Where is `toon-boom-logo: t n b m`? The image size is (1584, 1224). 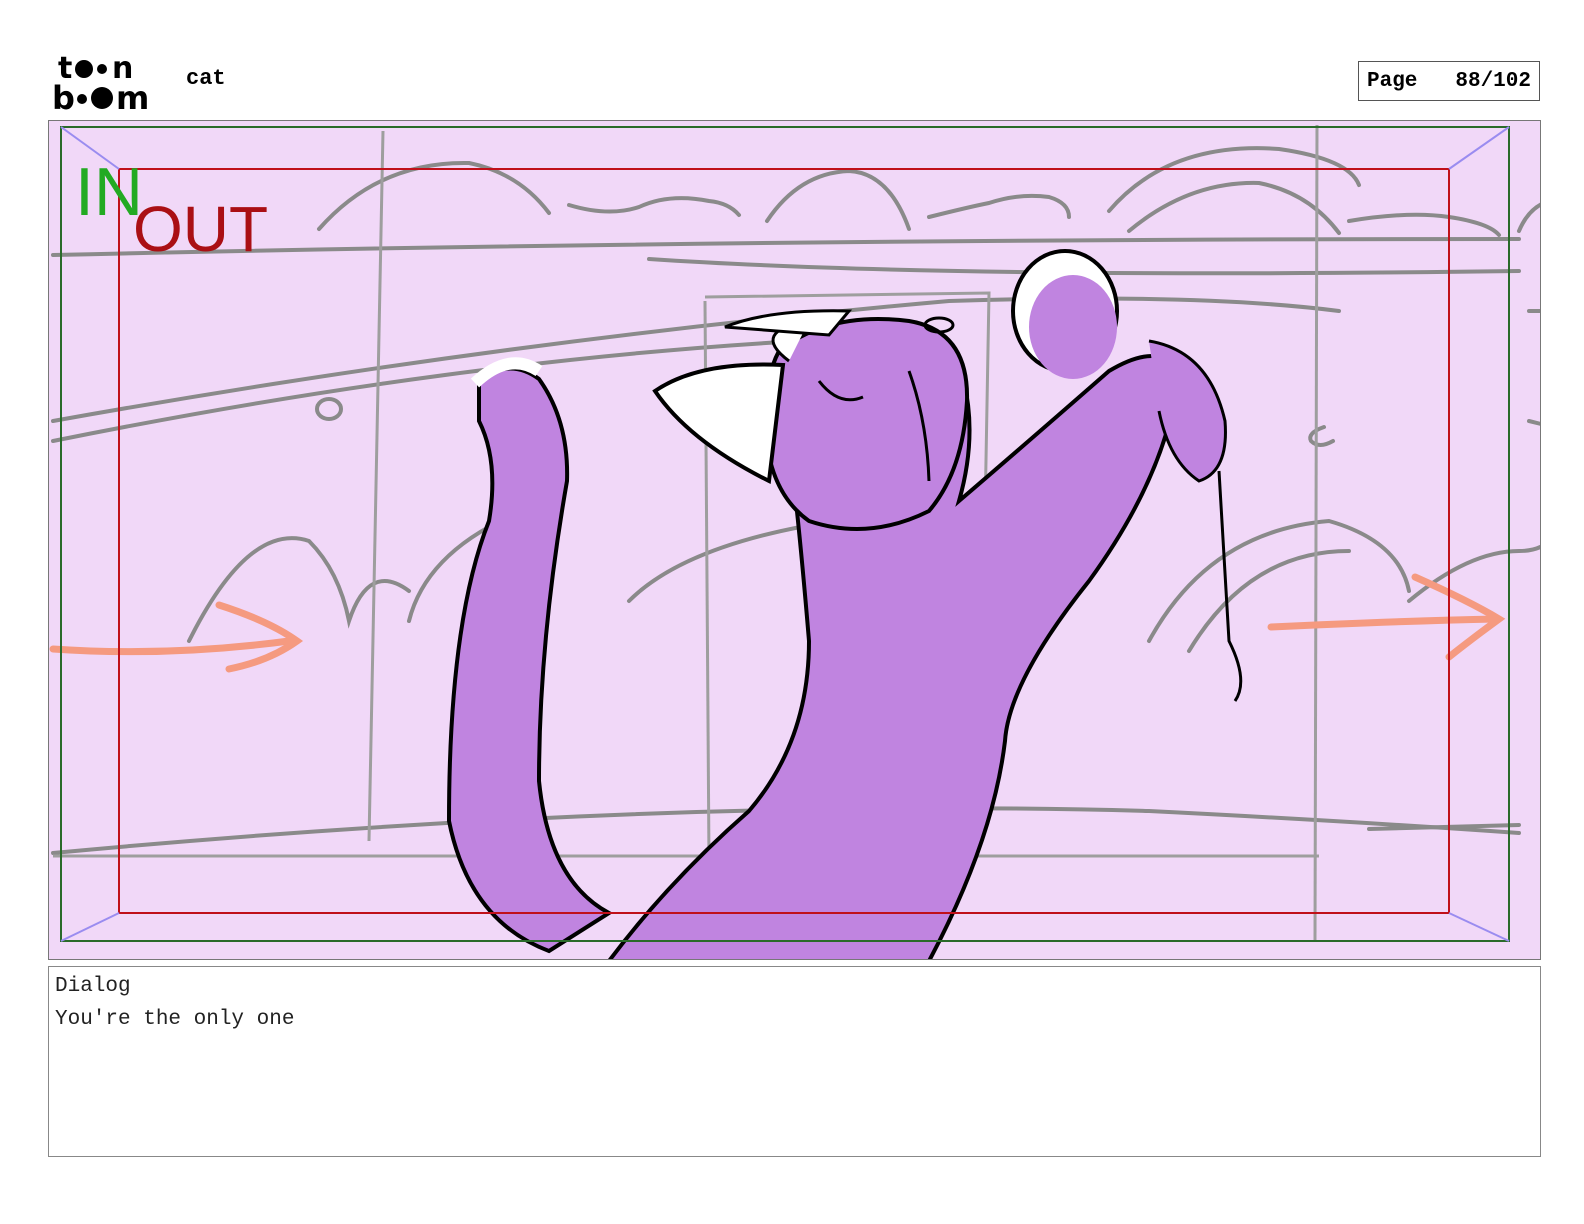
toon-boom-logo: t n b m is located at coordinates (100, 82).